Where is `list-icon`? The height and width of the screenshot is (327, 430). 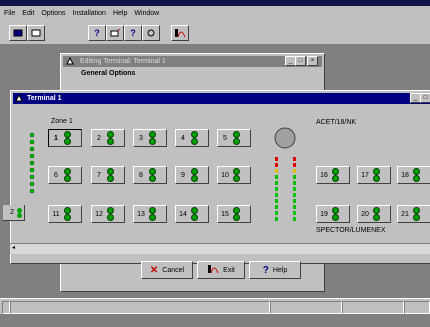 list-icon is located at coordinates (36, 33).